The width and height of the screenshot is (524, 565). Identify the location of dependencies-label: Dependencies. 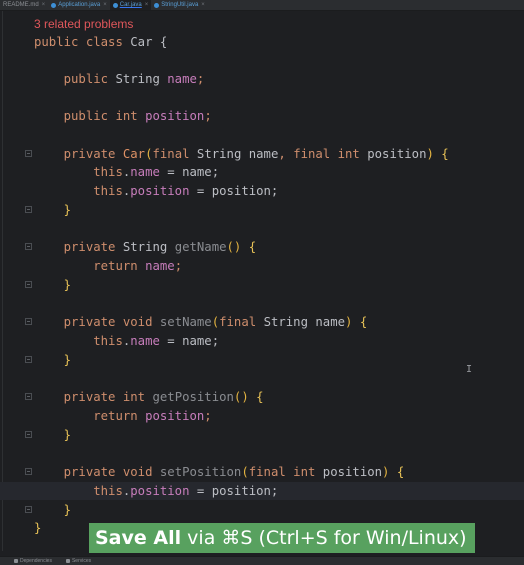
(36, 561).